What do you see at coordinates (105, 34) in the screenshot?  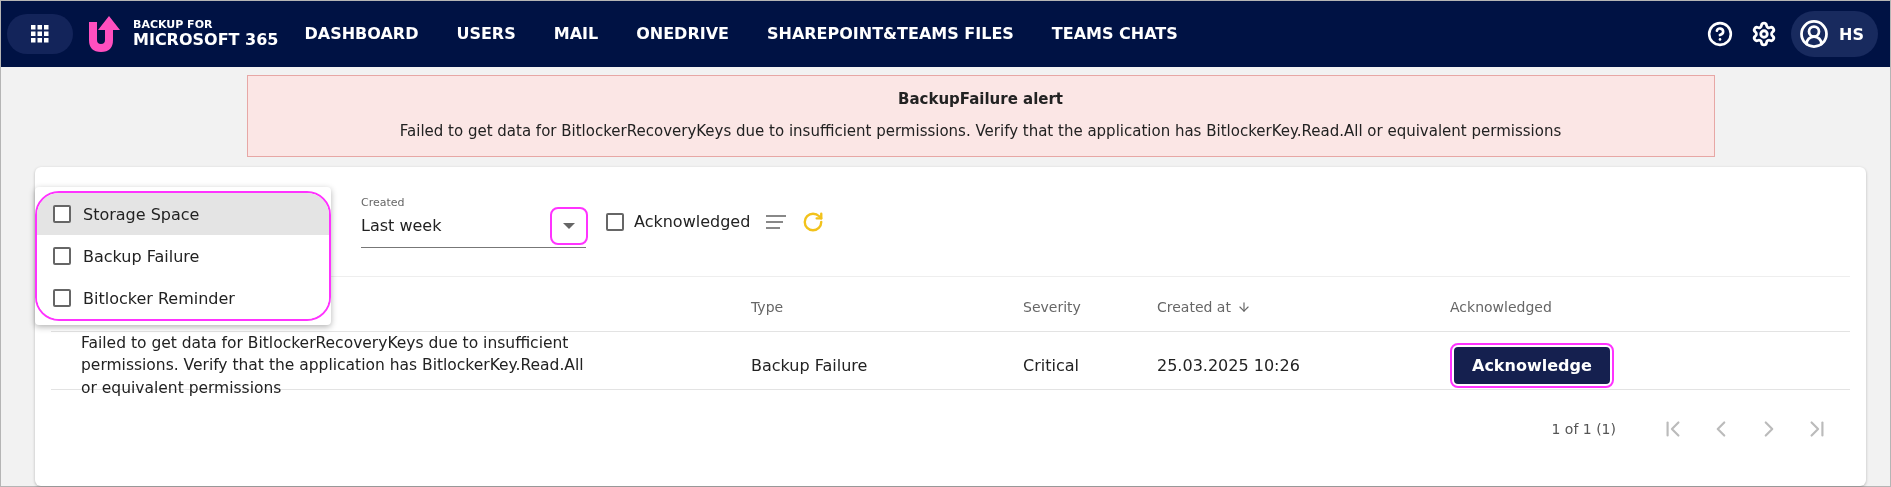 I see `logo-icon` at bounding box center [105, 34].